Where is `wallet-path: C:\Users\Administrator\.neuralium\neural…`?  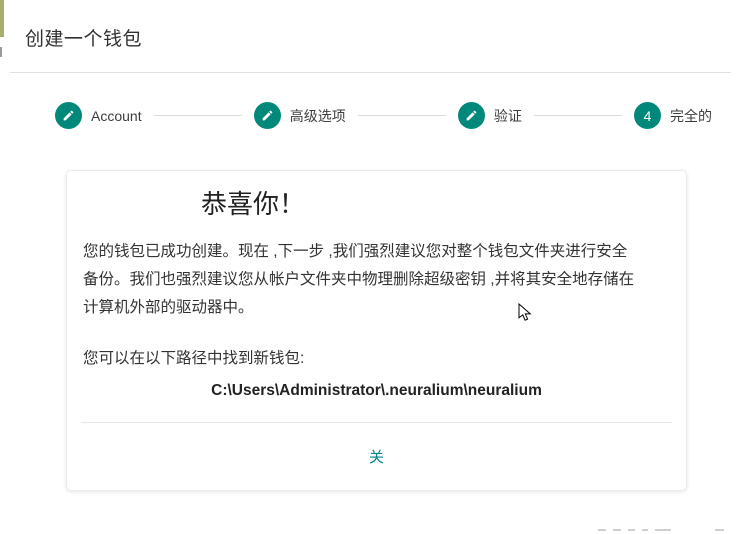 wallet-path: C:\Users\Administrator\.neuralium\neural… is located at coordinates (376, 390).